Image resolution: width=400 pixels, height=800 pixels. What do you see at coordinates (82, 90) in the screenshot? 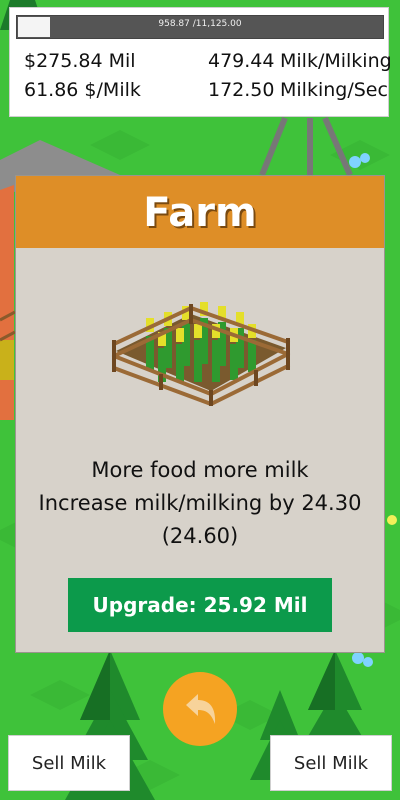
I see `milk-price: 61.86 $/Milk` at bounding box center [82, 90].